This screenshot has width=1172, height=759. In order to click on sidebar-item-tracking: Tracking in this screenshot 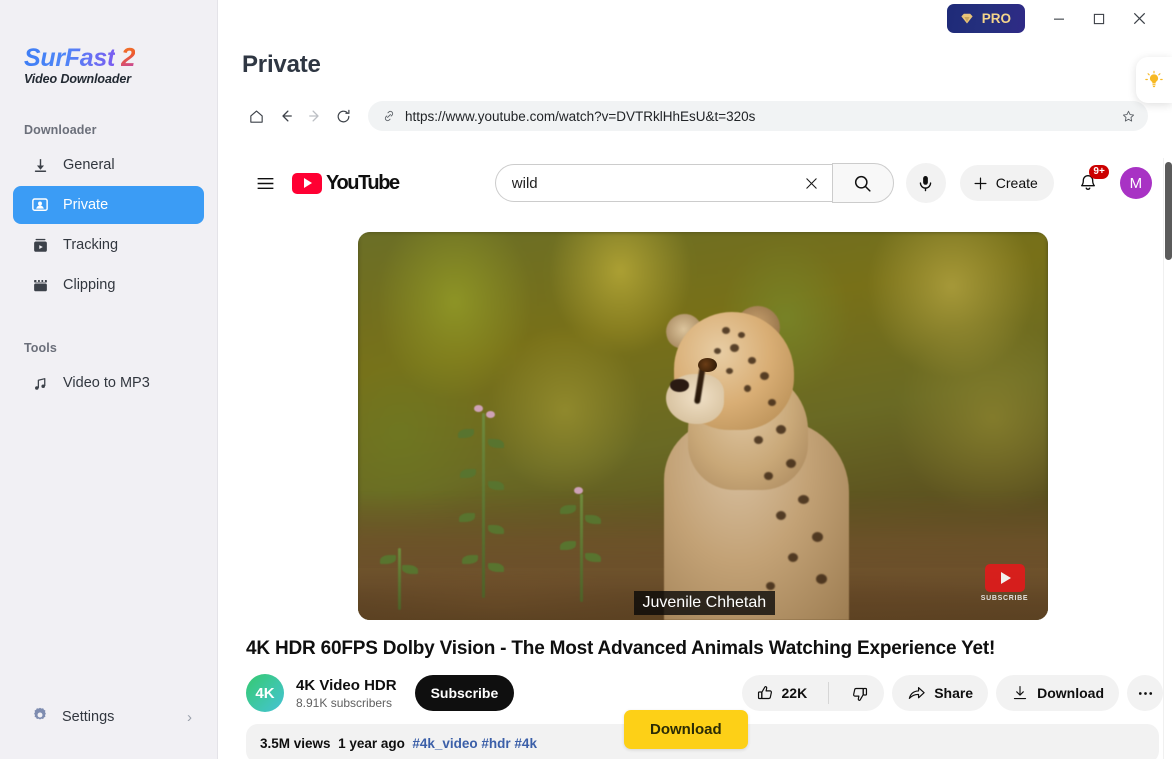, I will do `click(108, 245)`.